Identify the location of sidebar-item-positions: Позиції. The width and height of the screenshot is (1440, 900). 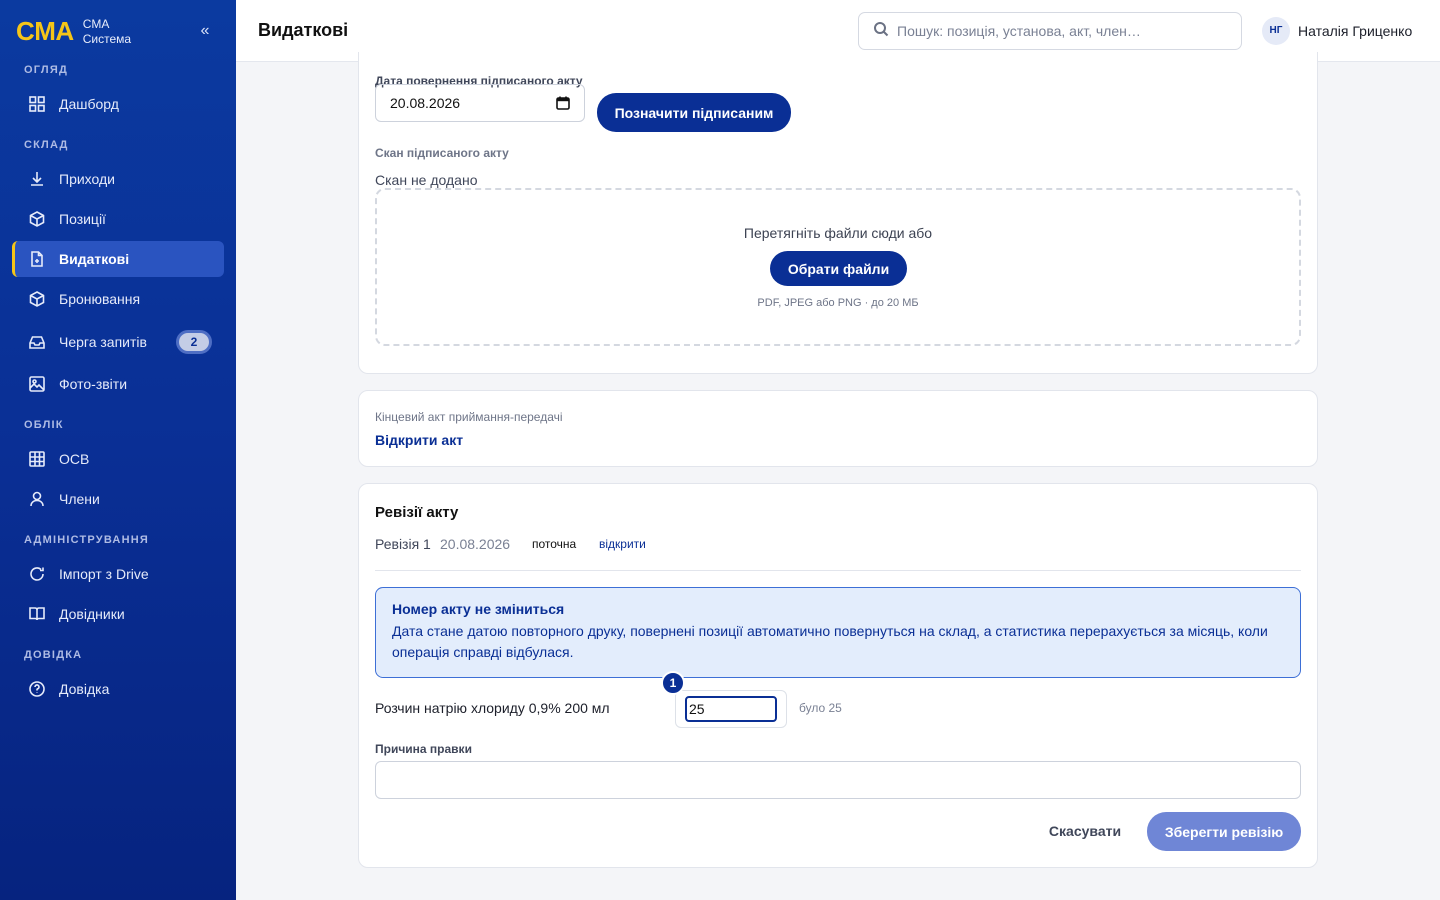
(118, 219).